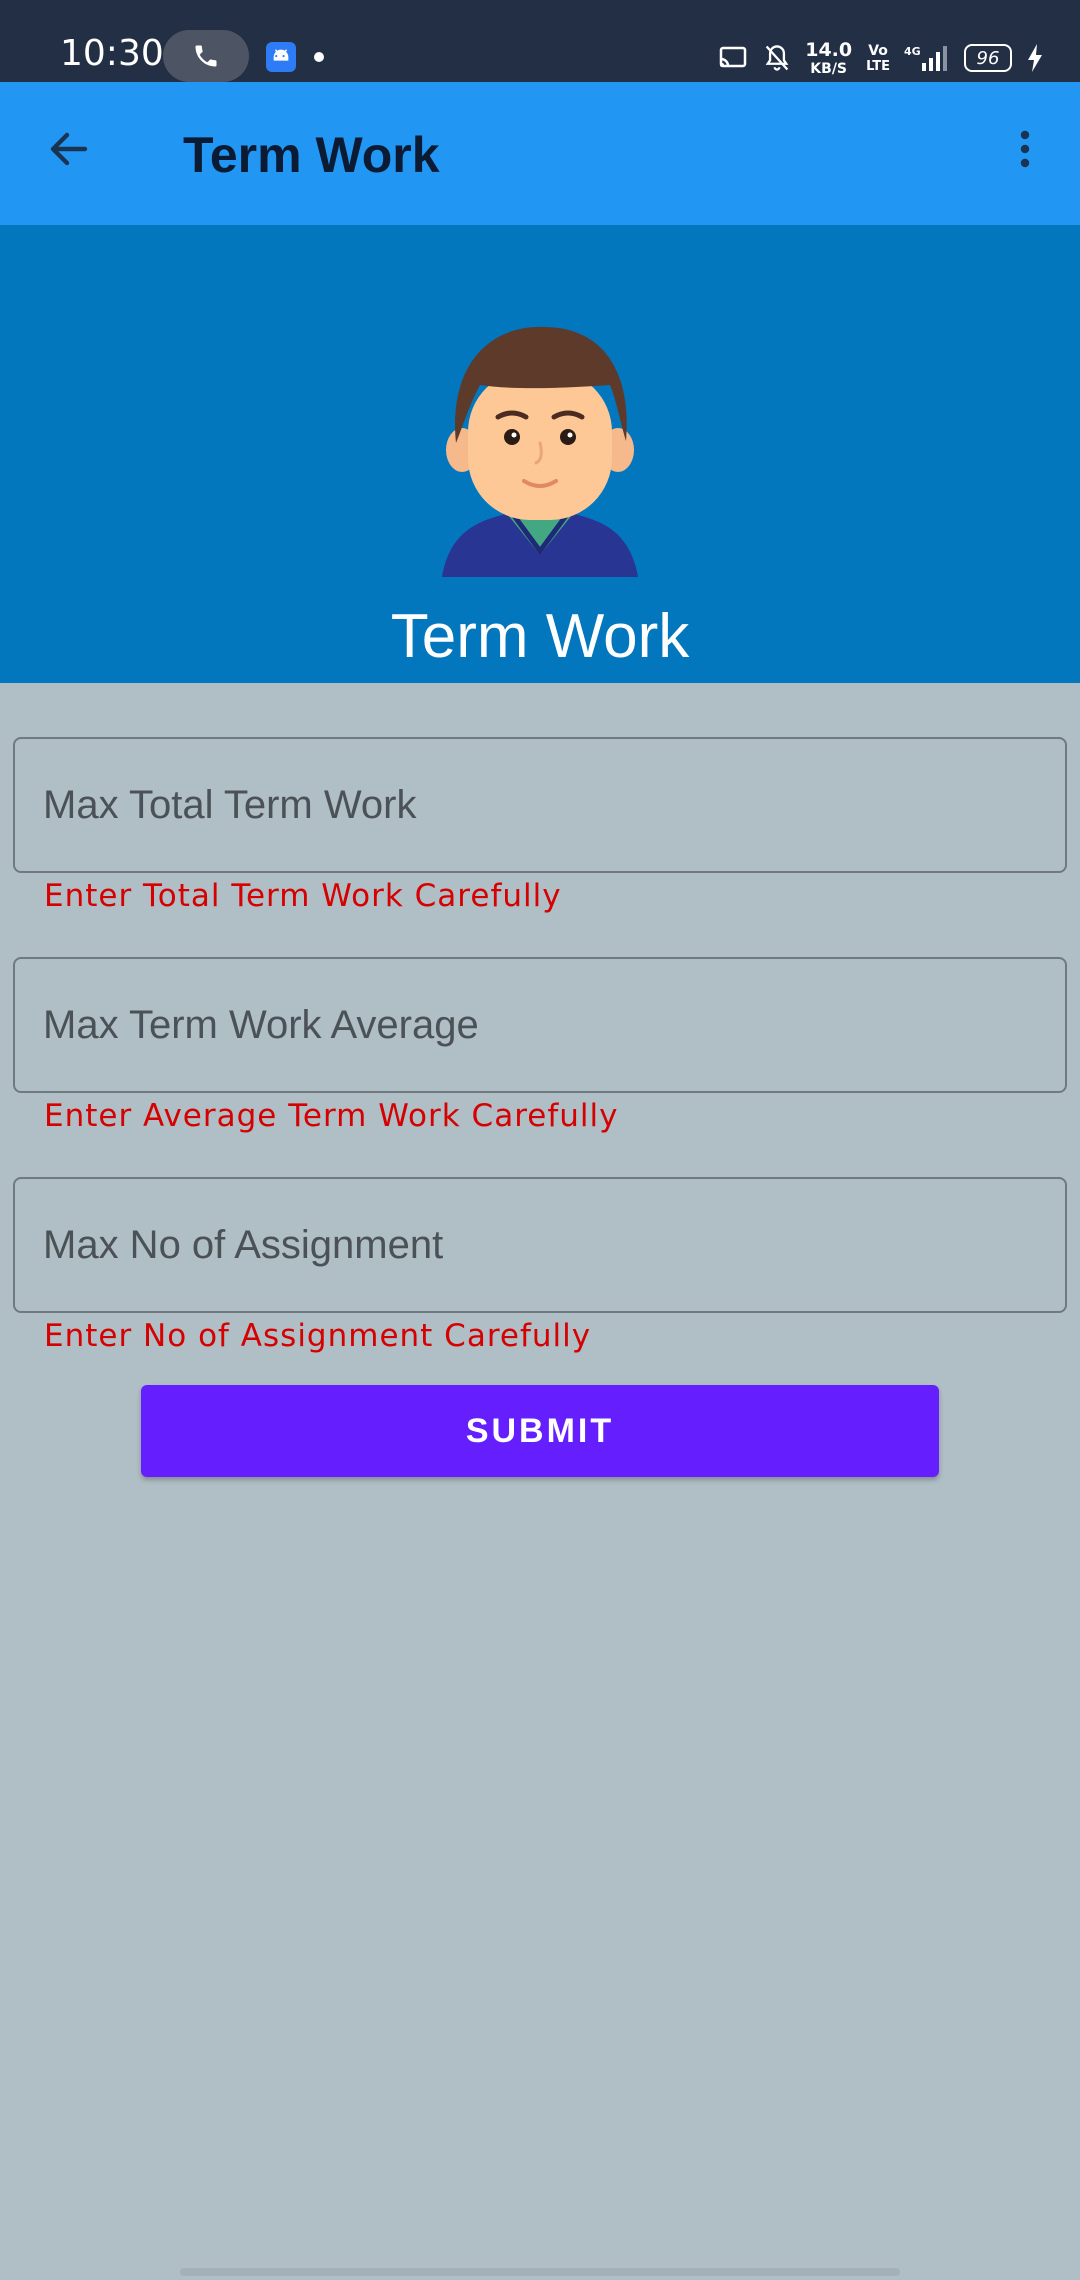 The width and height of the screenshot is (1080, 2280). I want to click on network-type-label: 4G, so click(912, 51).